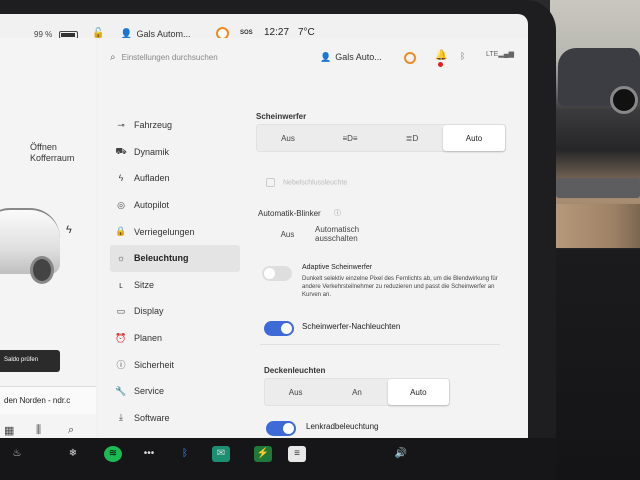 The height and width of the screenshot is (480, 640). Describe the element at coordinates (175, 152) in the screenshot. I see `menu-item-dynamik: ⛟ Dynamik` at that location.